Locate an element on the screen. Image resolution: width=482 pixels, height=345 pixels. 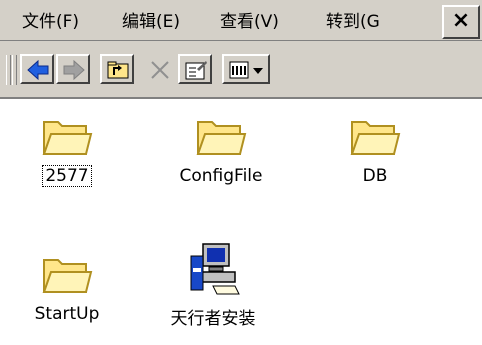
menu-file: 文件(F) is located at coordinates (50, 22).